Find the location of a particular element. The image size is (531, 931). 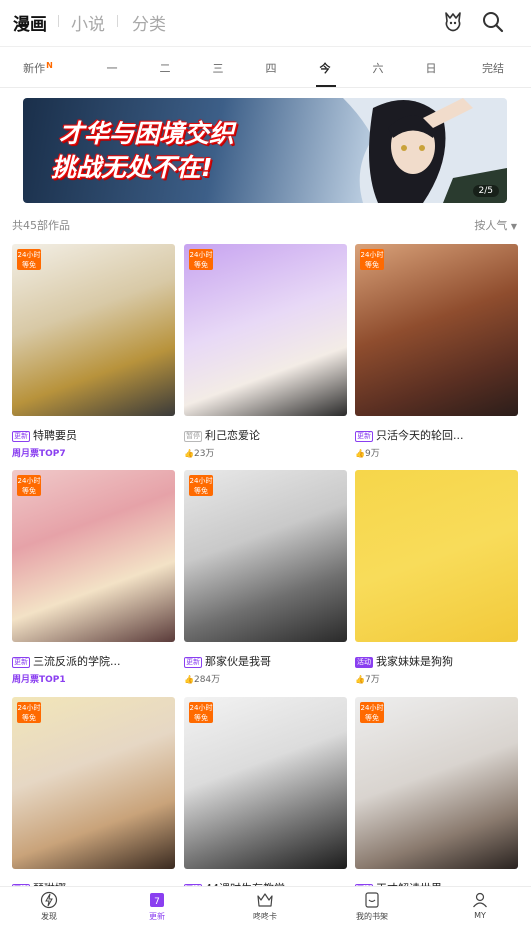

comic-meta: 更新 特聘要员周月票TOP7 is located at coordinates (93, 443).